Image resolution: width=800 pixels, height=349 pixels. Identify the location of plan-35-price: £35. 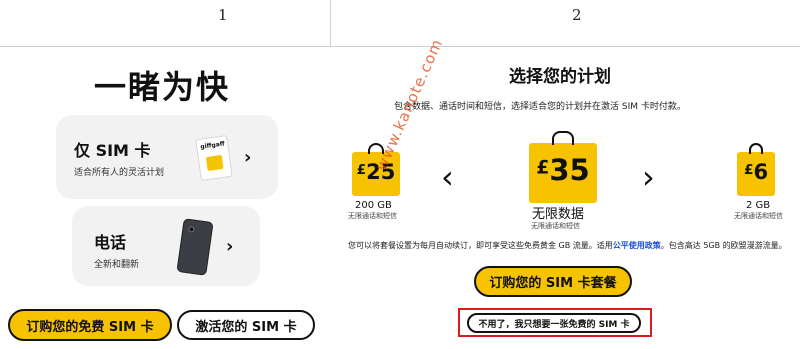
(563, 170).